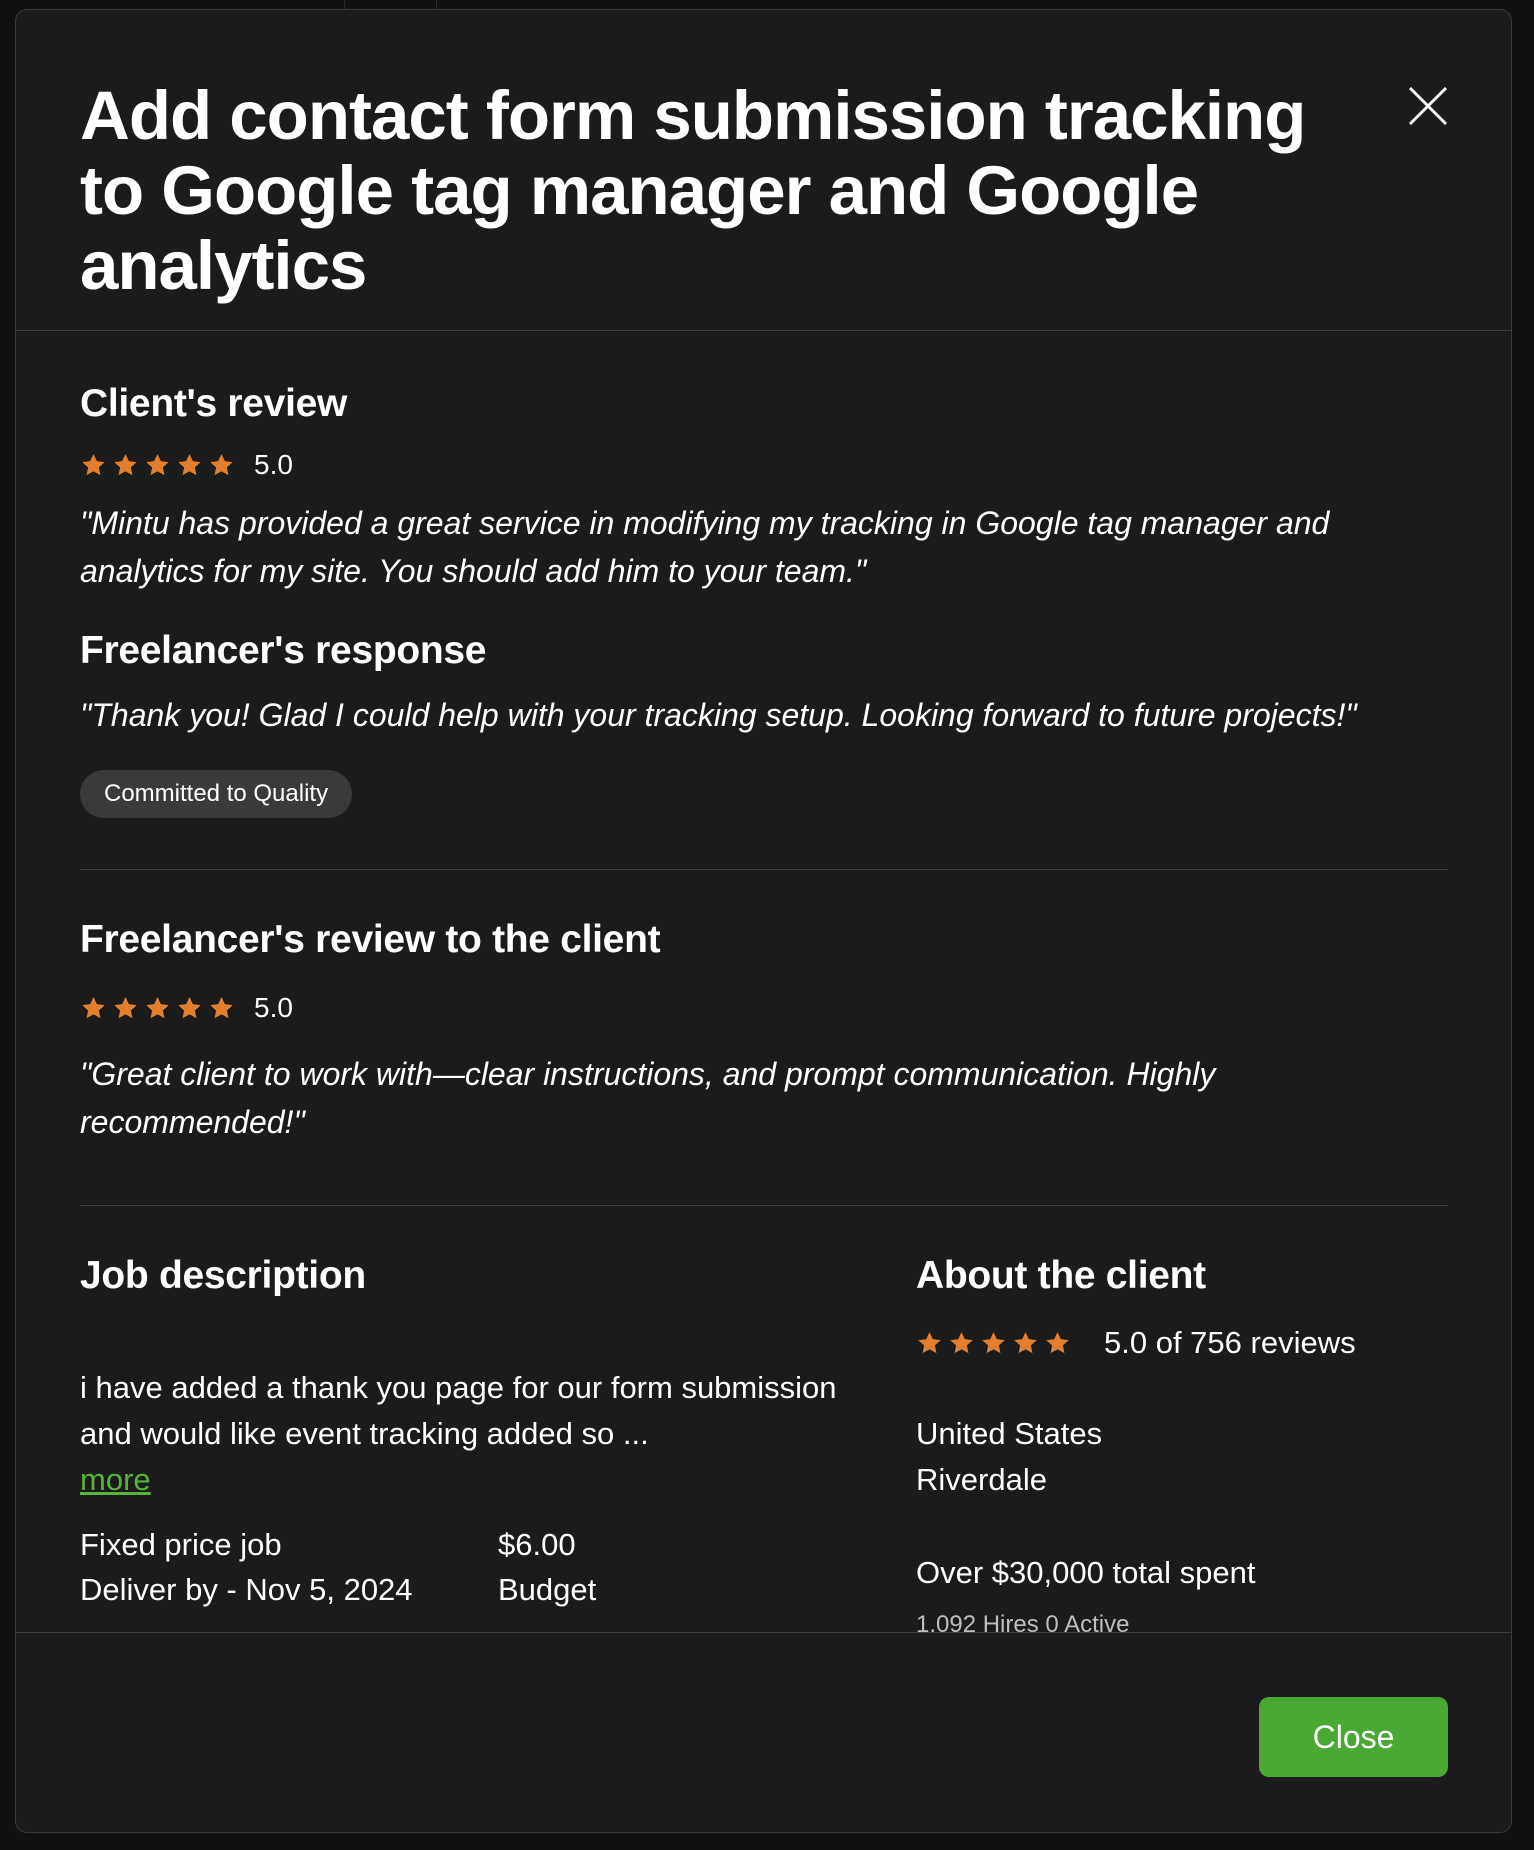 The width and height of the screenshot is (1534, 1850). I want to click on freelancer-response-heading: Freelancer's response, so click(283, 650).